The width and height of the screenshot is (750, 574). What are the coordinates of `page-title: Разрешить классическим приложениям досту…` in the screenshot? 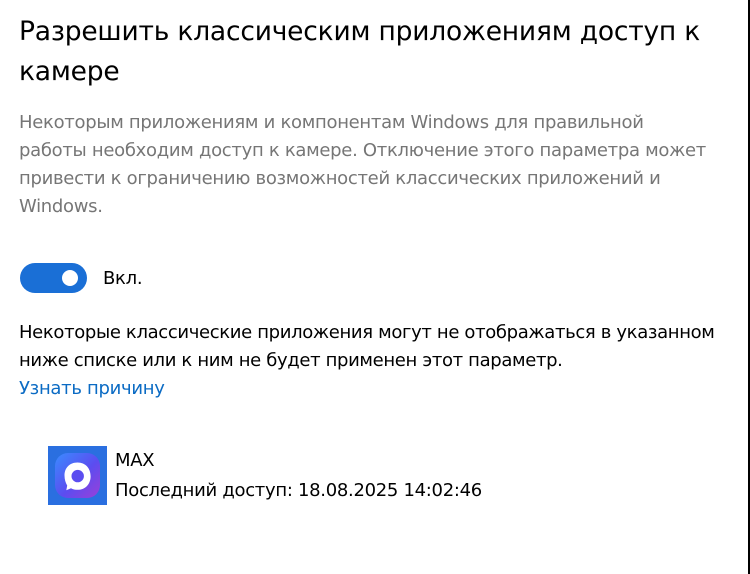 It's located at (360, 51).